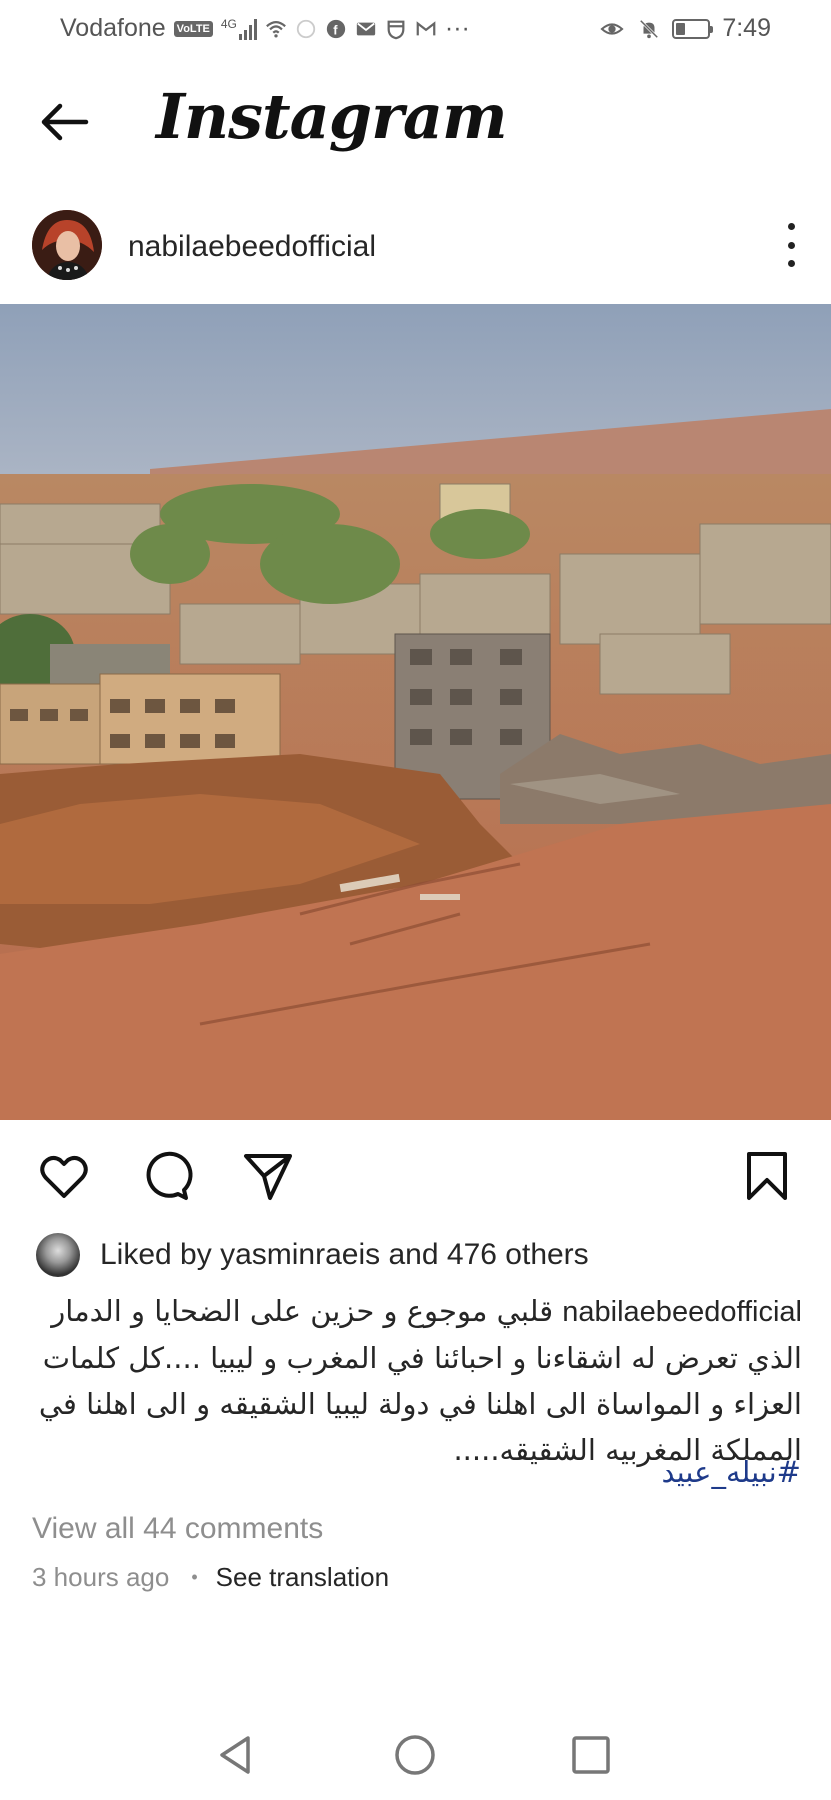  Describe the element at coordinates (366, 28) in the screenshot. I see `mail-icon` at that location.